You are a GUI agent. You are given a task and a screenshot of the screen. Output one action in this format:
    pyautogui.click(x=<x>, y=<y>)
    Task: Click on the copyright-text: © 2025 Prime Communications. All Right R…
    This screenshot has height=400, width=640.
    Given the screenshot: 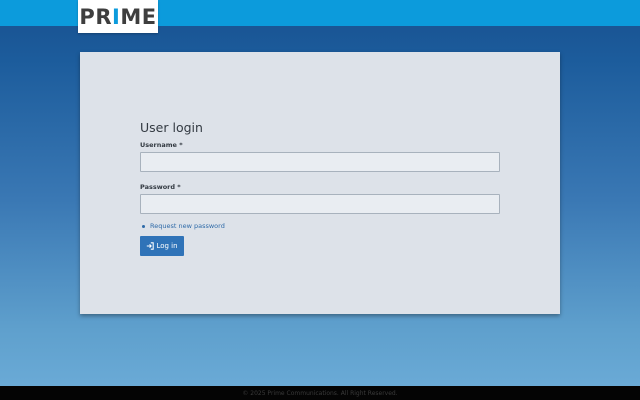 What is the action you would take?
    pyautogui.click(x=320, y=393)
    